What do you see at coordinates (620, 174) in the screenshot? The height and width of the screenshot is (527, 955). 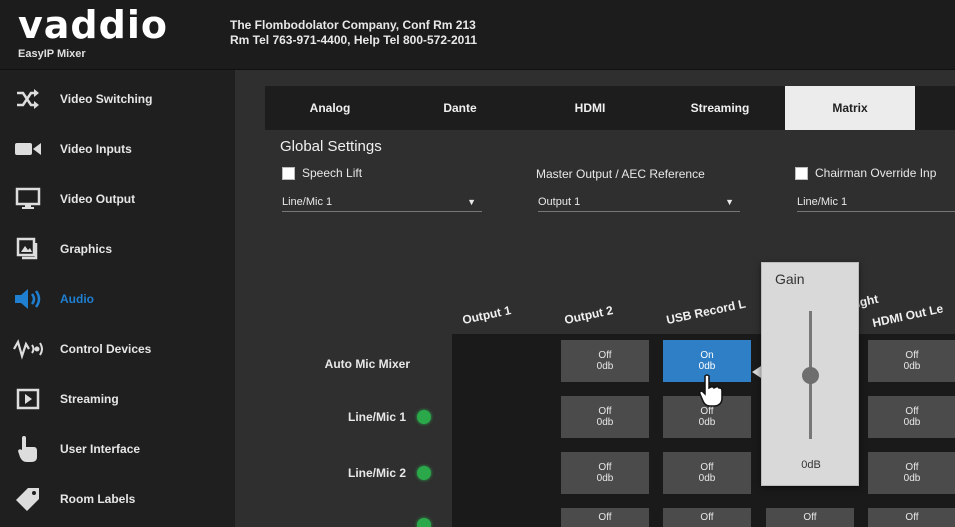 I see `master-output-label: Master Output / AEC Reference` at bounding box center [620, 174].